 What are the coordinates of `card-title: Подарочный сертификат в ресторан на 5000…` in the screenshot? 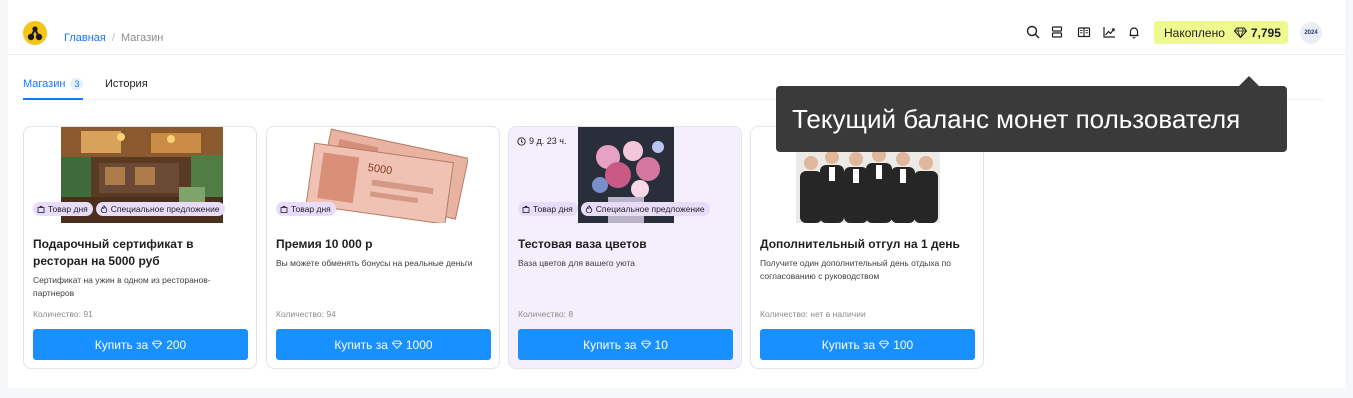 It's located at (113, 252).